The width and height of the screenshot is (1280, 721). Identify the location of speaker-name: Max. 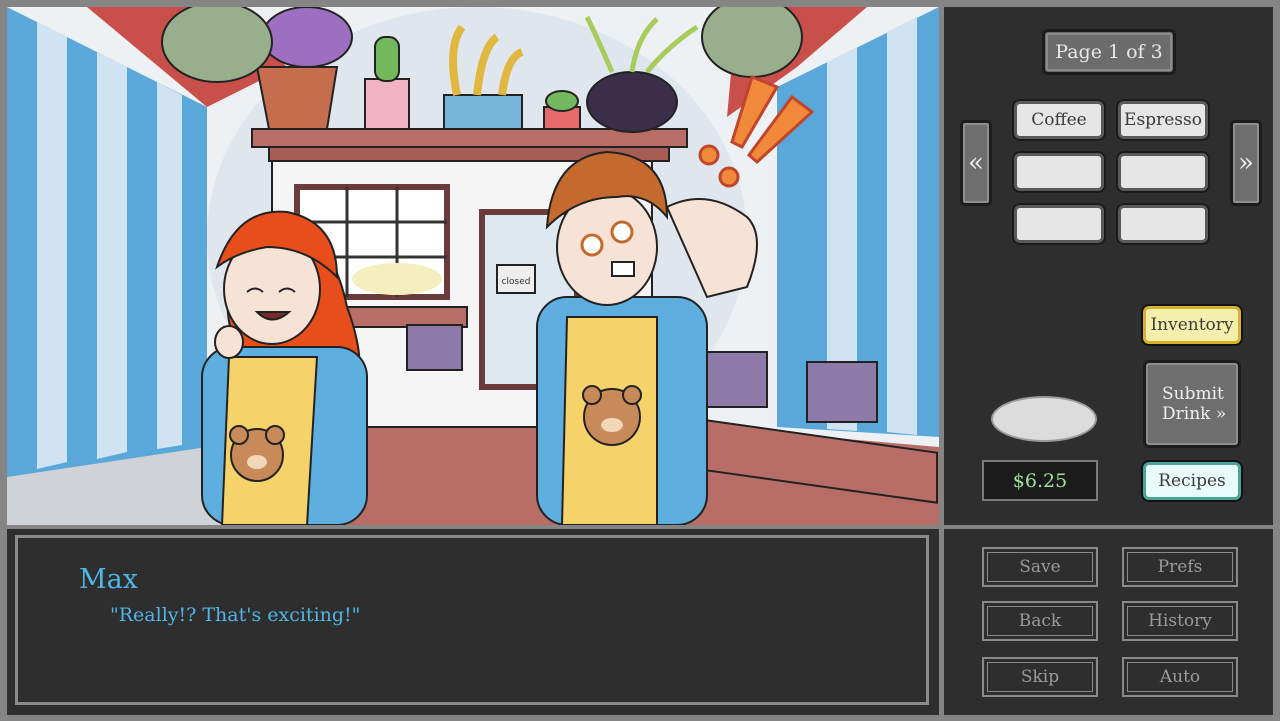
(108, 579).